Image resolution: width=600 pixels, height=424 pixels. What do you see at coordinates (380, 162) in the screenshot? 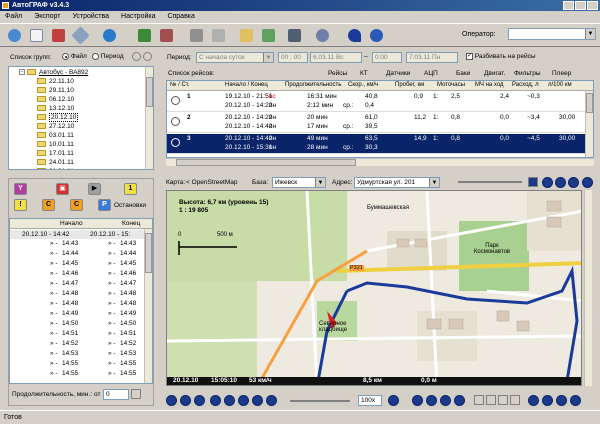
I see `trips-hscrollbar` at bounding box center [380, 162].